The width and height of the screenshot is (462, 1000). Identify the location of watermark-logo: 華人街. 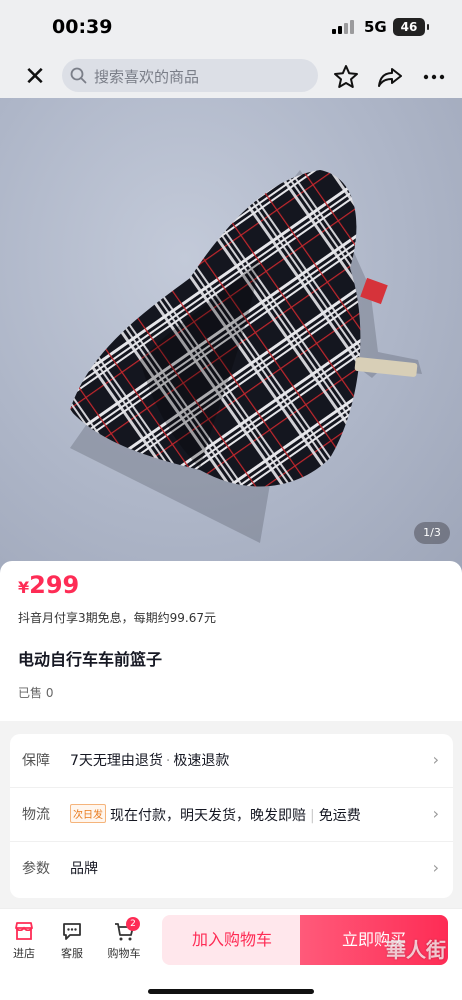
(416, 950).